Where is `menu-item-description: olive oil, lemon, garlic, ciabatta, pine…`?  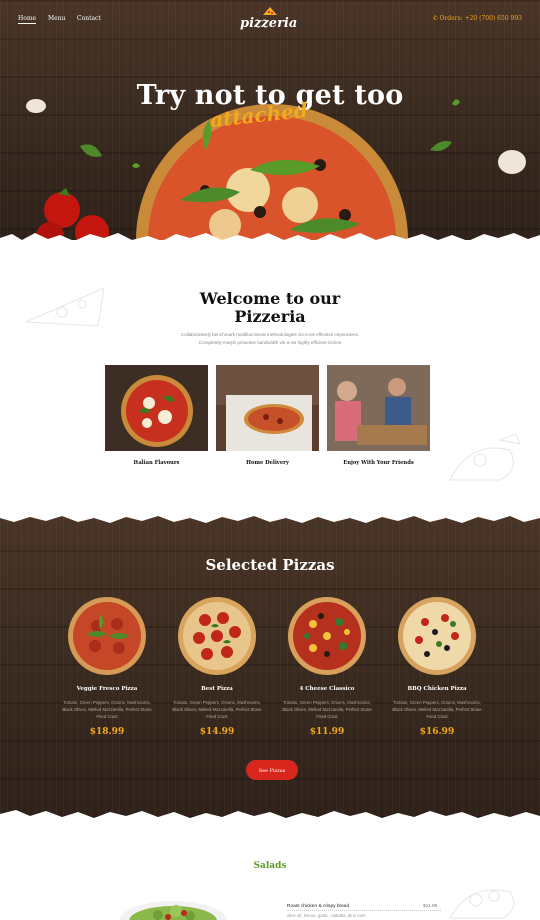 menu-item-description: olive oil, lemon, garlic, ciabatta, pine… is located at coordinates (326, 915).